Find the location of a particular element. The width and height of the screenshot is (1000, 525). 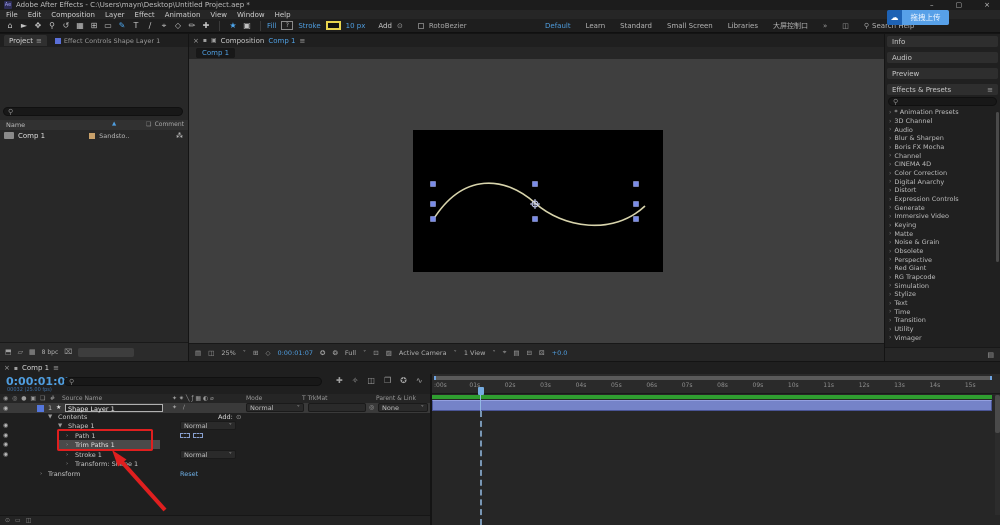

resolution-select: Full is located at coordinates (350, 353).